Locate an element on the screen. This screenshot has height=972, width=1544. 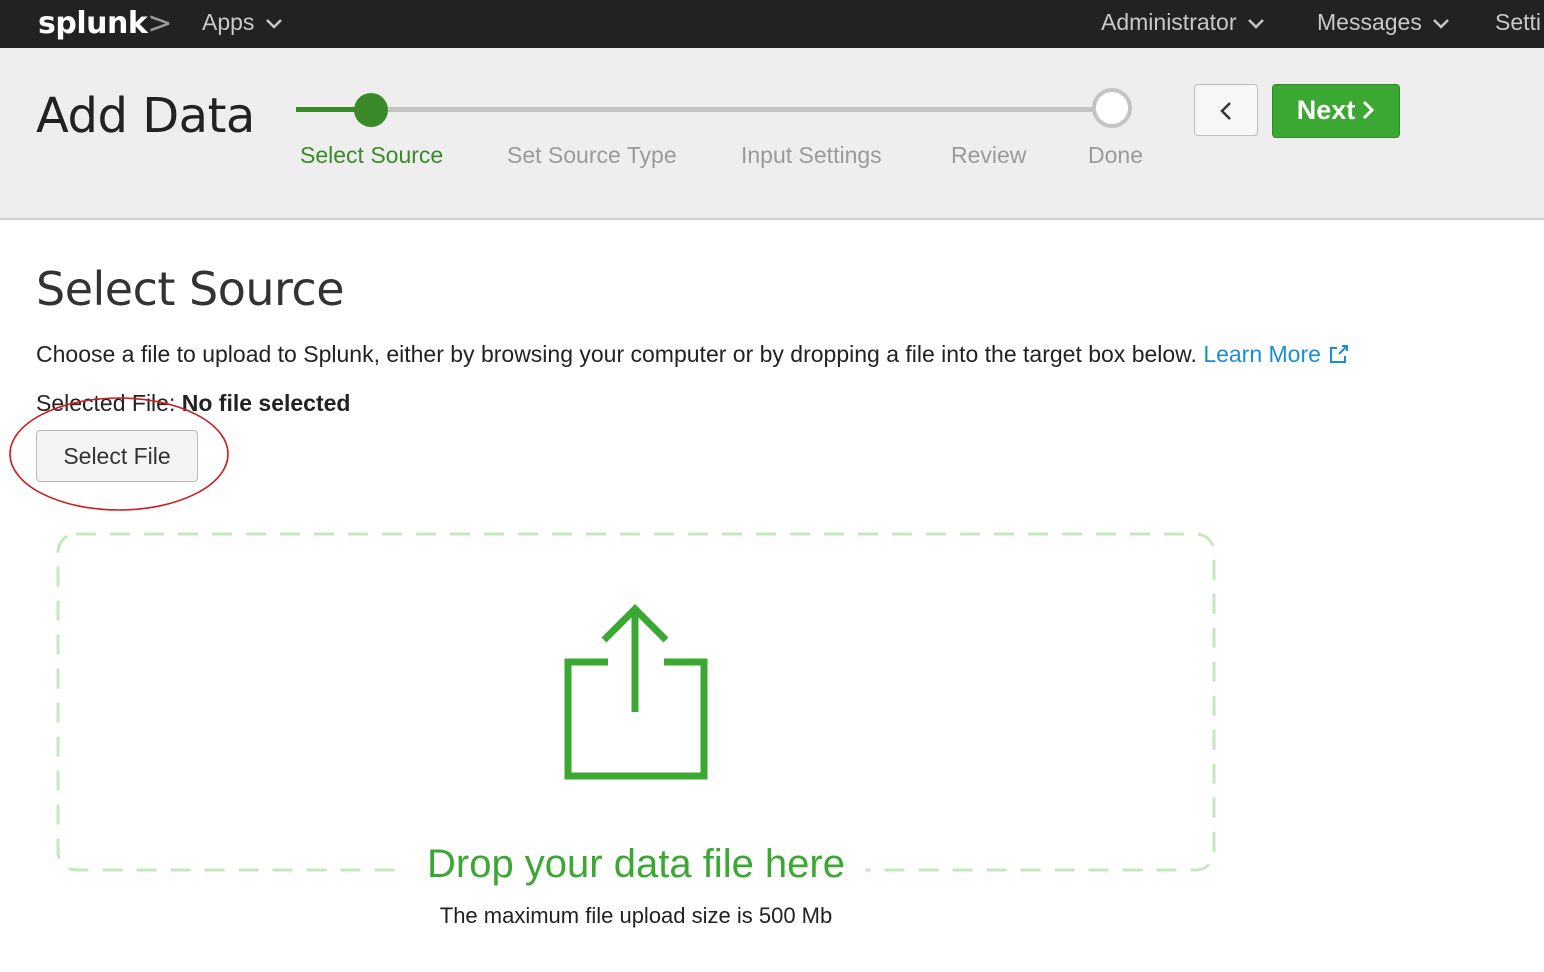
settings-menu: Setti is located at coordinates (1518, 22).